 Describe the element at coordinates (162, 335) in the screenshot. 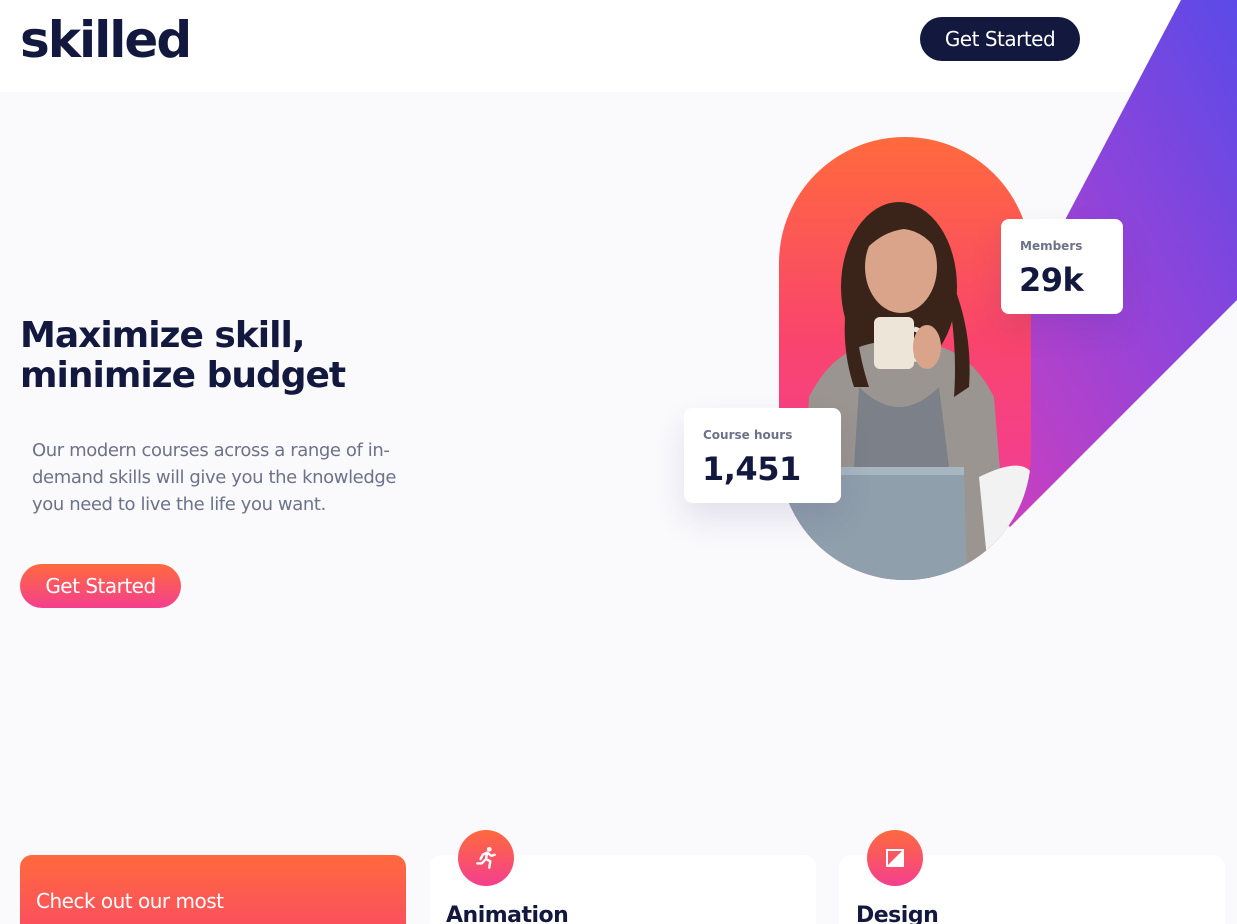

I see `hero-title-line1: Maximize skill,` at that location.